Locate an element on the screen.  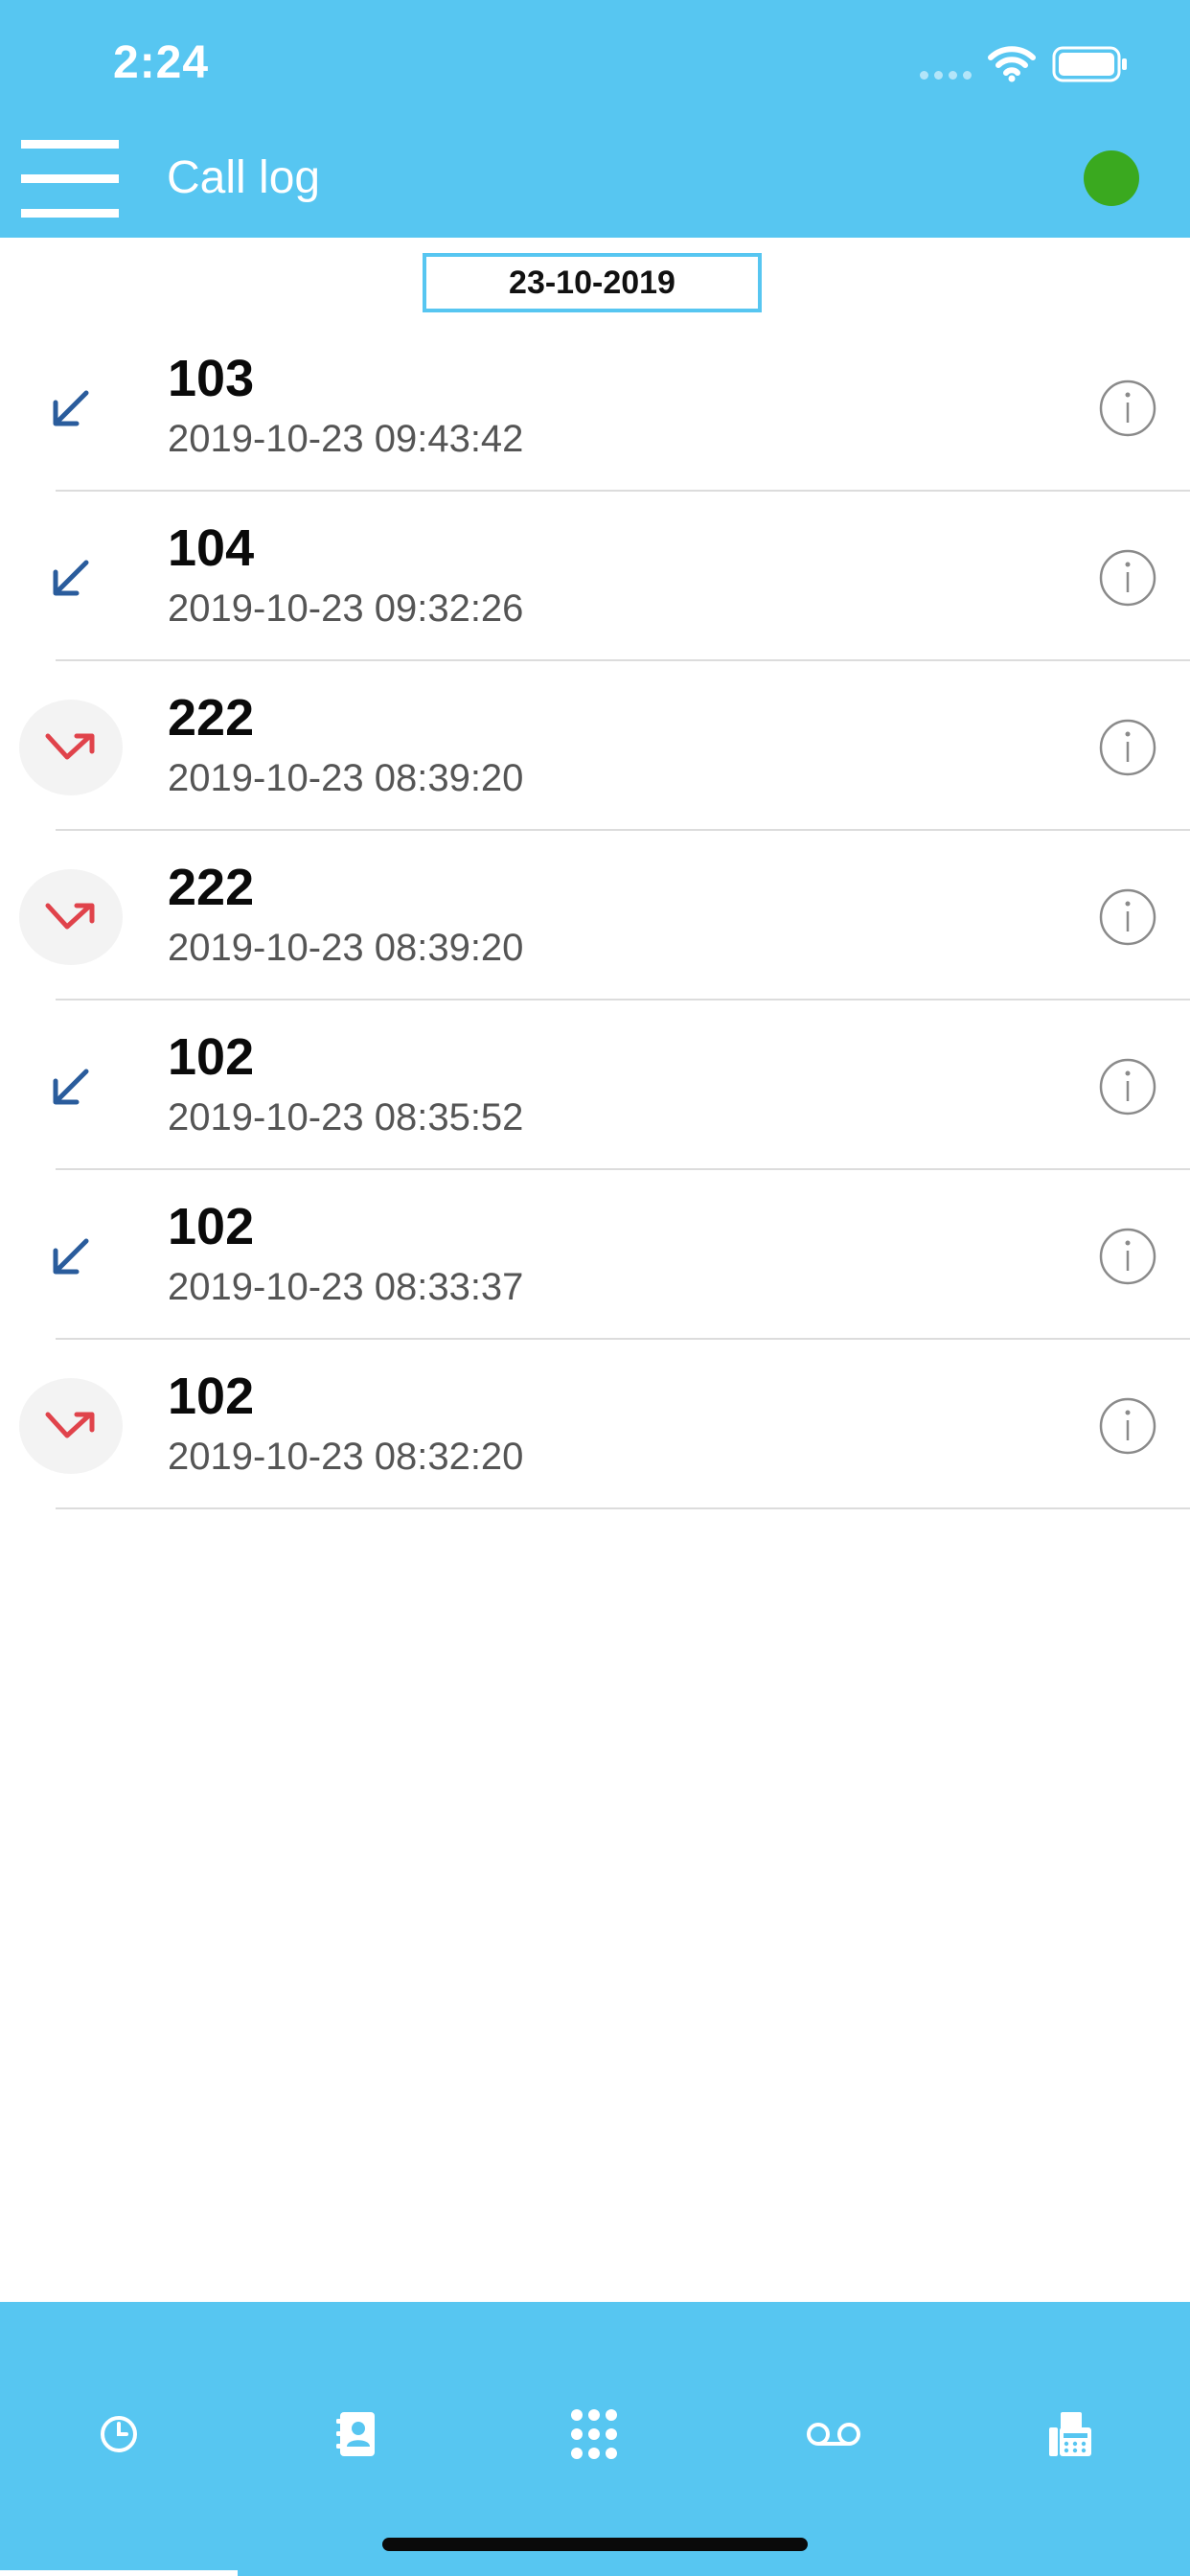
tab-dialpad is located at coordinates (594, 2434).